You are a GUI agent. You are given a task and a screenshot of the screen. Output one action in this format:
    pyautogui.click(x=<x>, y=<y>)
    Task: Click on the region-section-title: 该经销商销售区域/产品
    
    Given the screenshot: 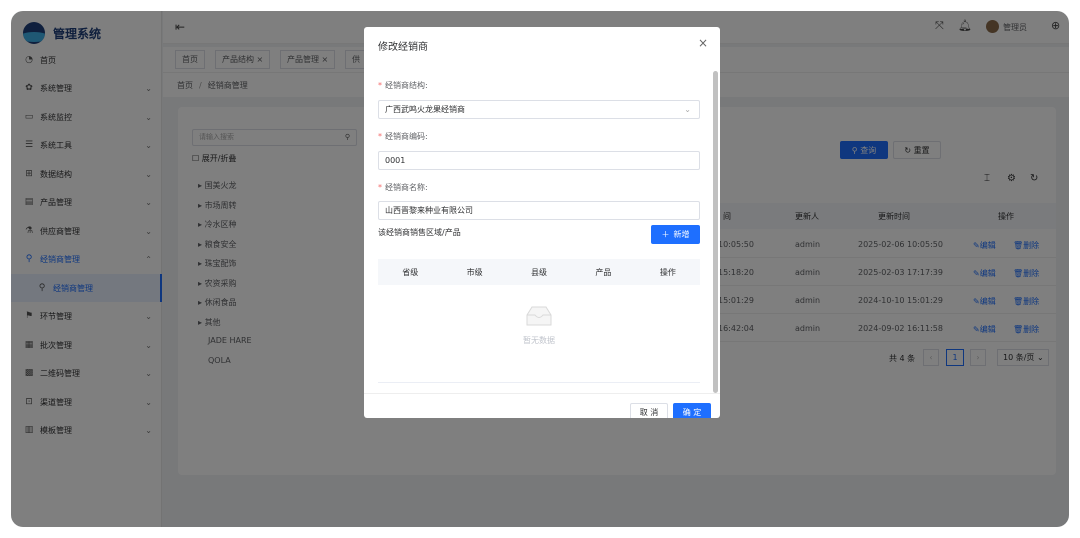 What is the action you would take?
    pyautogui.click(x=419, y=232)
    